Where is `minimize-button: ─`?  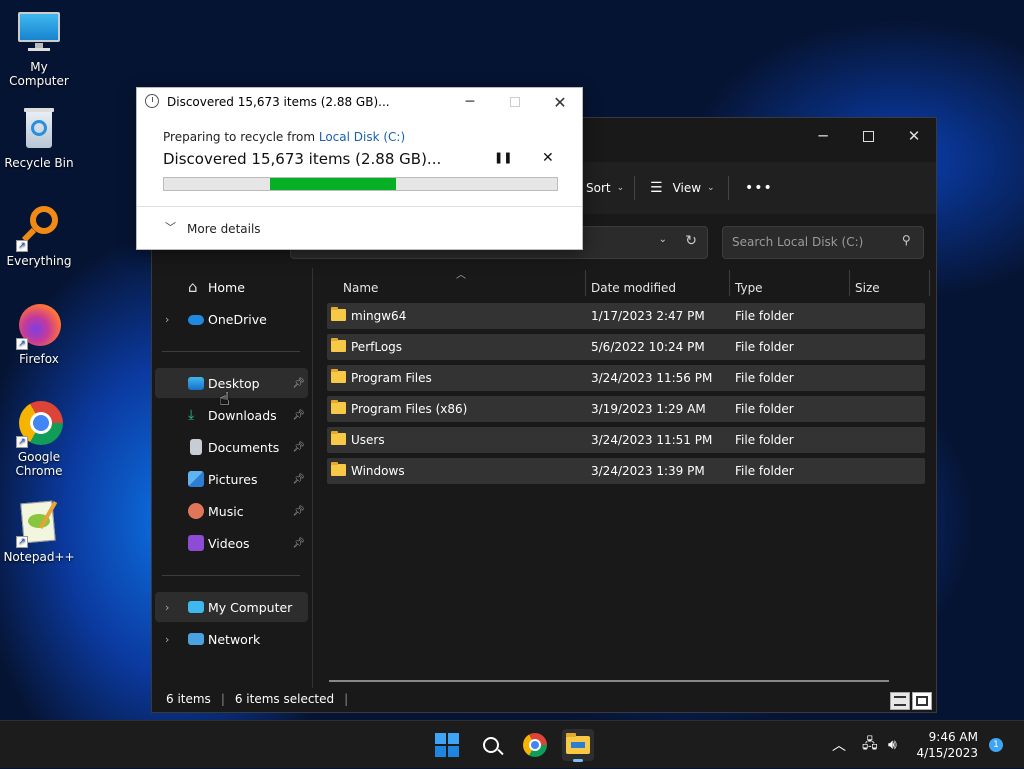
minimize-button: ─ is located at coordinates (823, 136).